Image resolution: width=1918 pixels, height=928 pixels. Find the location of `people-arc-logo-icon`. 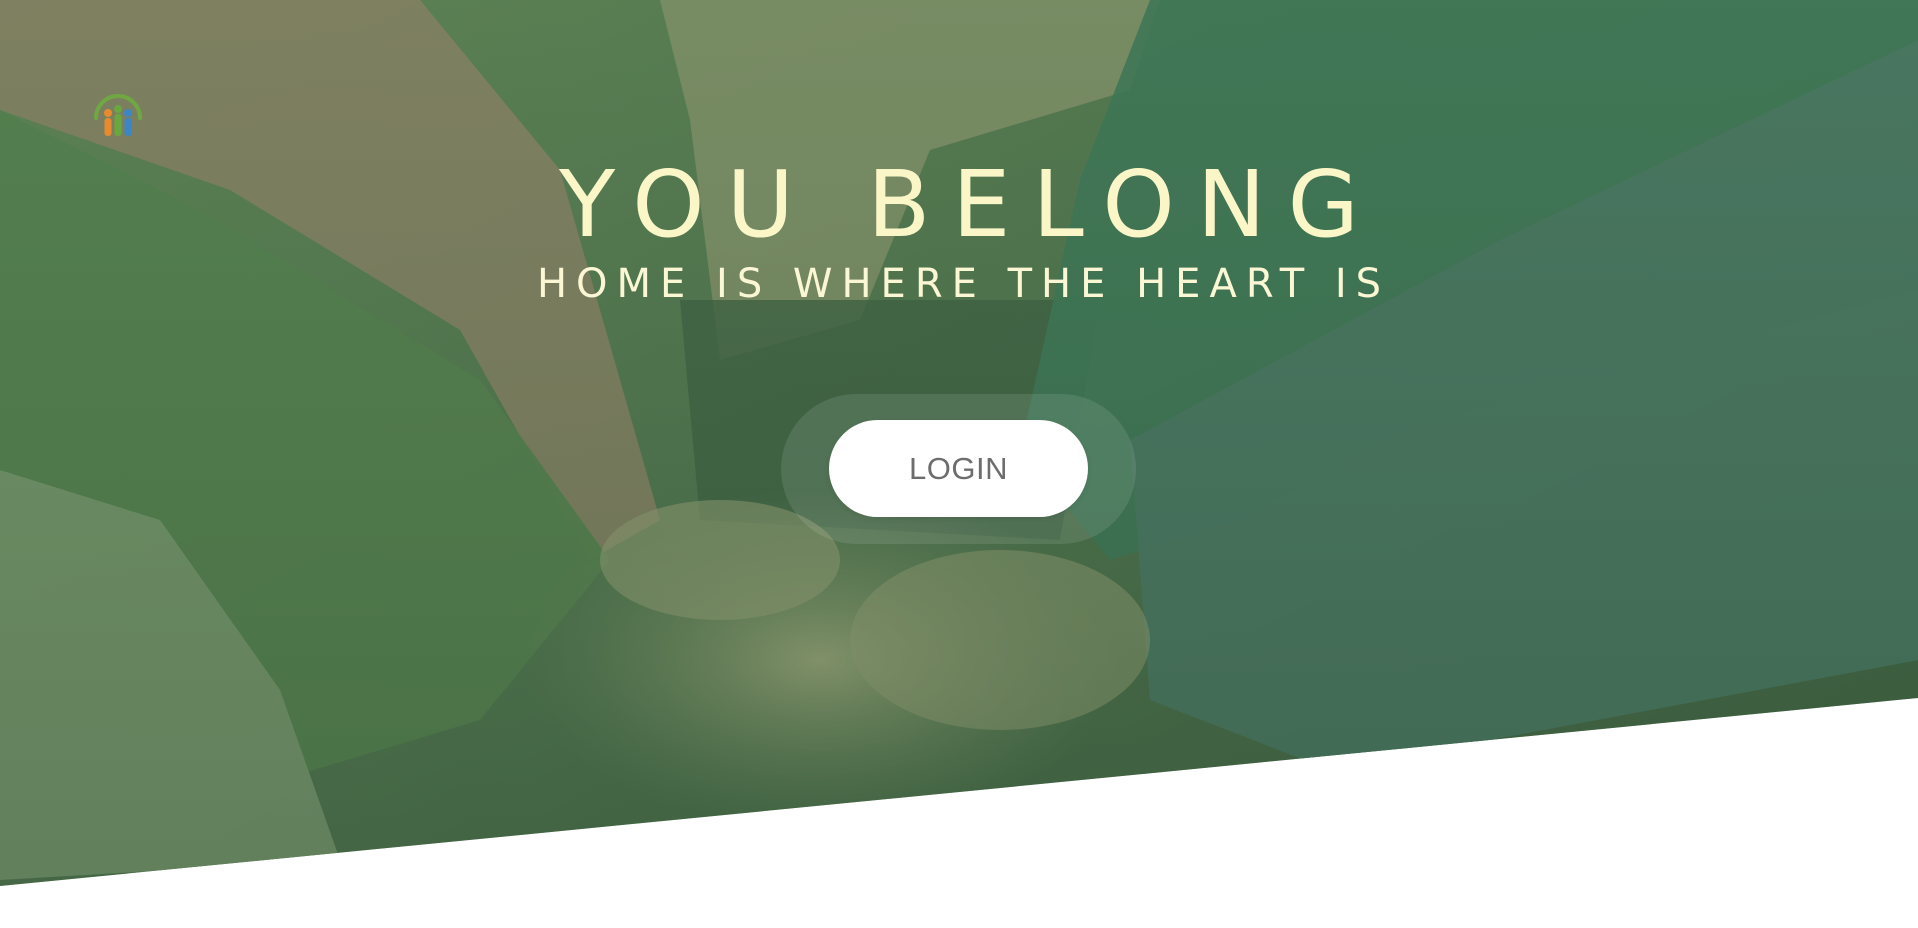

people-arc-logo-icon is located at coordinates (118, 110).